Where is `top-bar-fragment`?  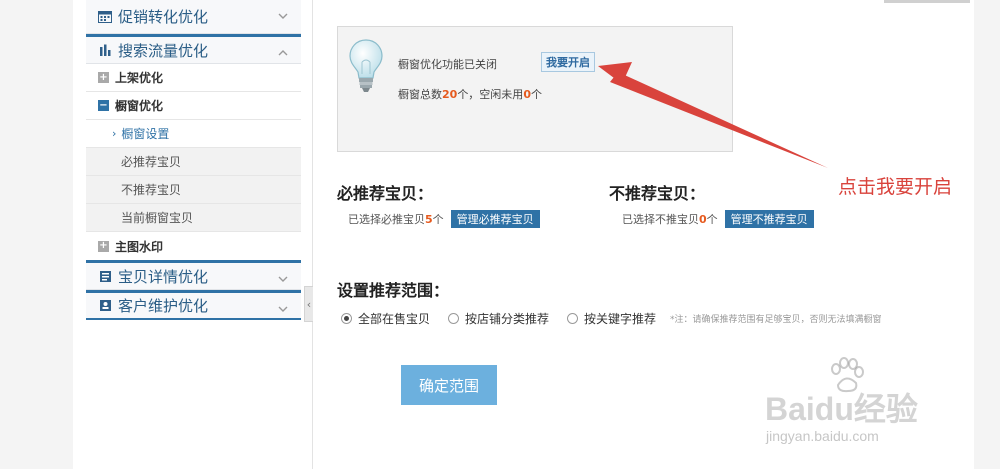 top-bar-fragment is located at coordinates (927, 1).